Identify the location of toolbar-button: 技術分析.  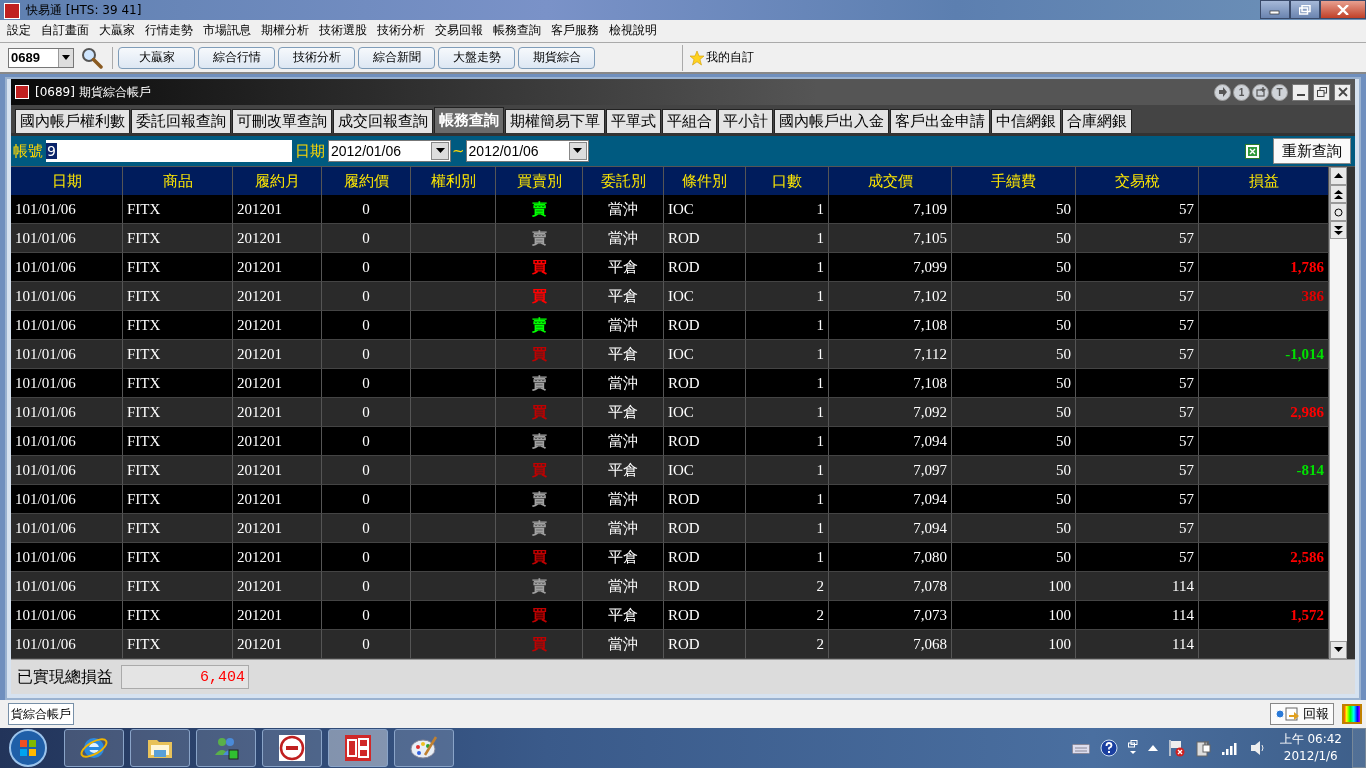
(316, 57).